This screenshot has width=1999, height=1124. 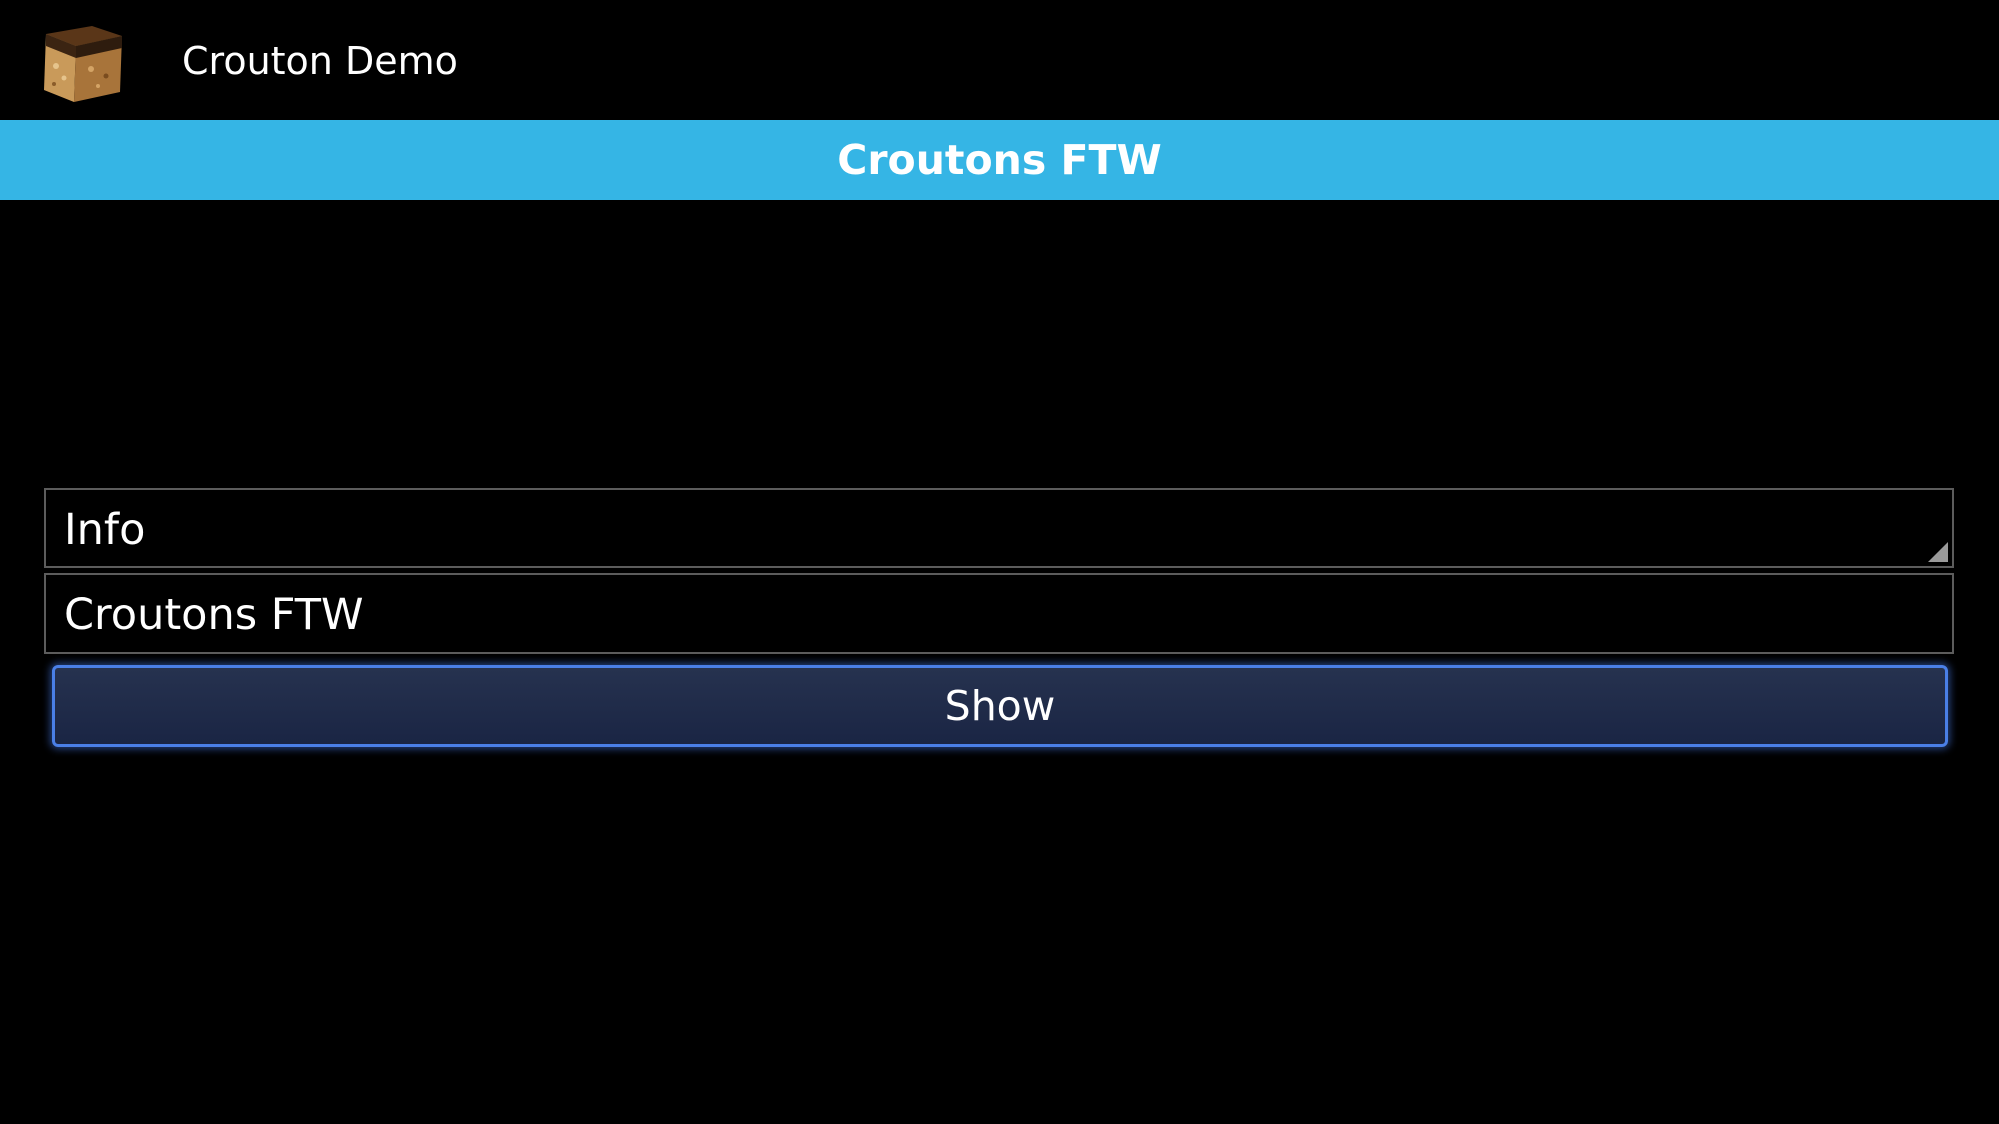 What do you see at coordinates (999, 613) in the screenshot?
I see `message-input: Croutons FTW` at bounding box center [999, 613].